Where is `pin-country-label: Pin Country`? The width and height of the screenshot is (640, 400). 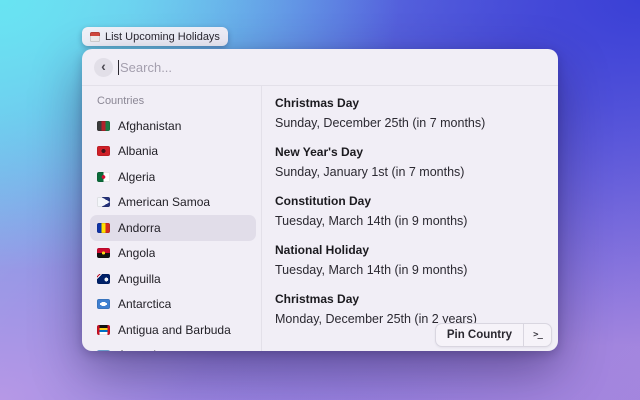 pin-country-label: Pin Country is located at coordinates (479, 335).